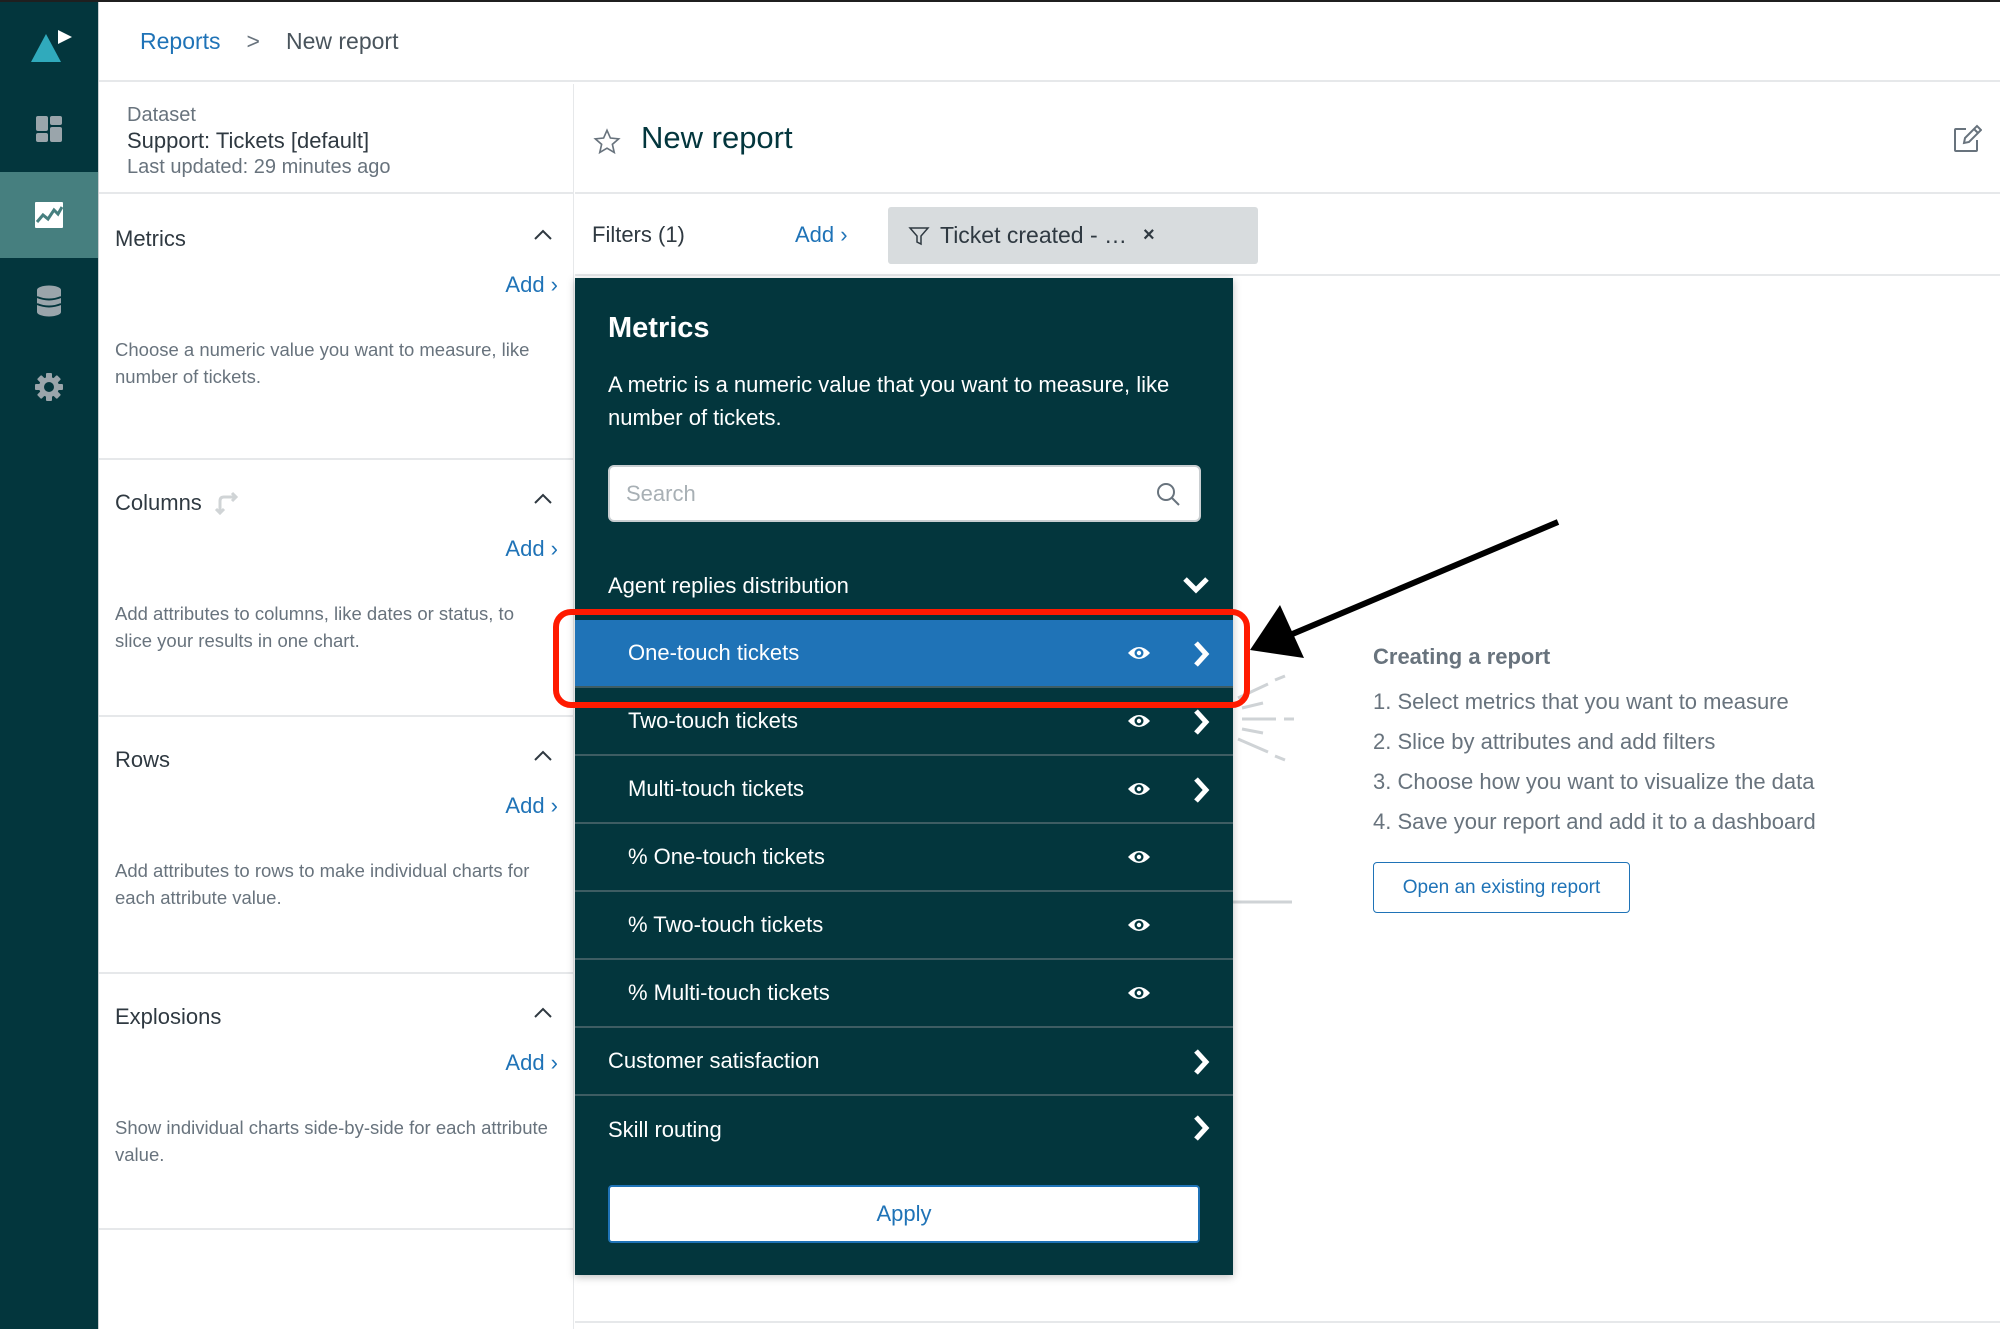 This screenshot has height=1329, width=2000. Describe the element at coordinates (350, 141) in the screenshot. I see `dataset-name: Support: Tickets [default]` at that location.